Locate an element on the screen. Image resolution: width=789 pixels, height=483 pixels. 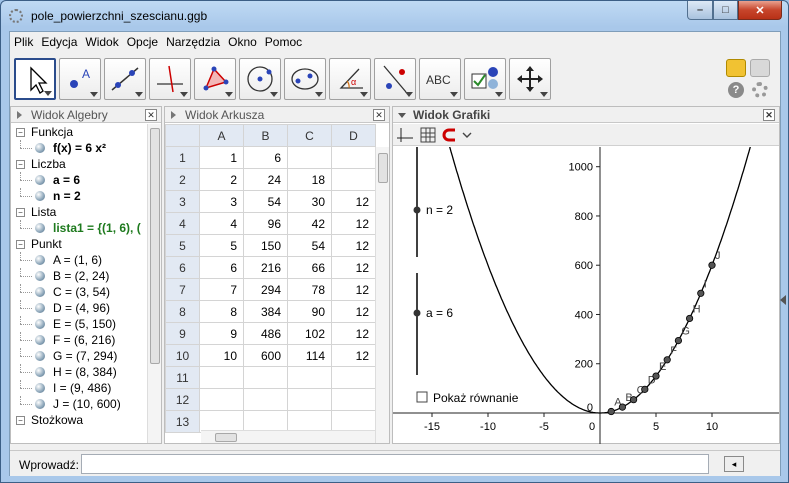
sheet-cell: 114 is located at coordinates (309, 355).